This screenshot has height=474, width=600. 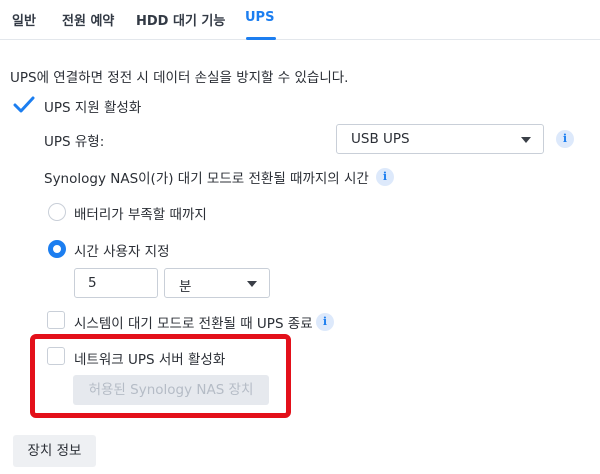 I want to click on ups-description: UPS에 연결하면 정전 시 데이터 손실을 방지할 수 있습니다., so click(x=179, y=78).